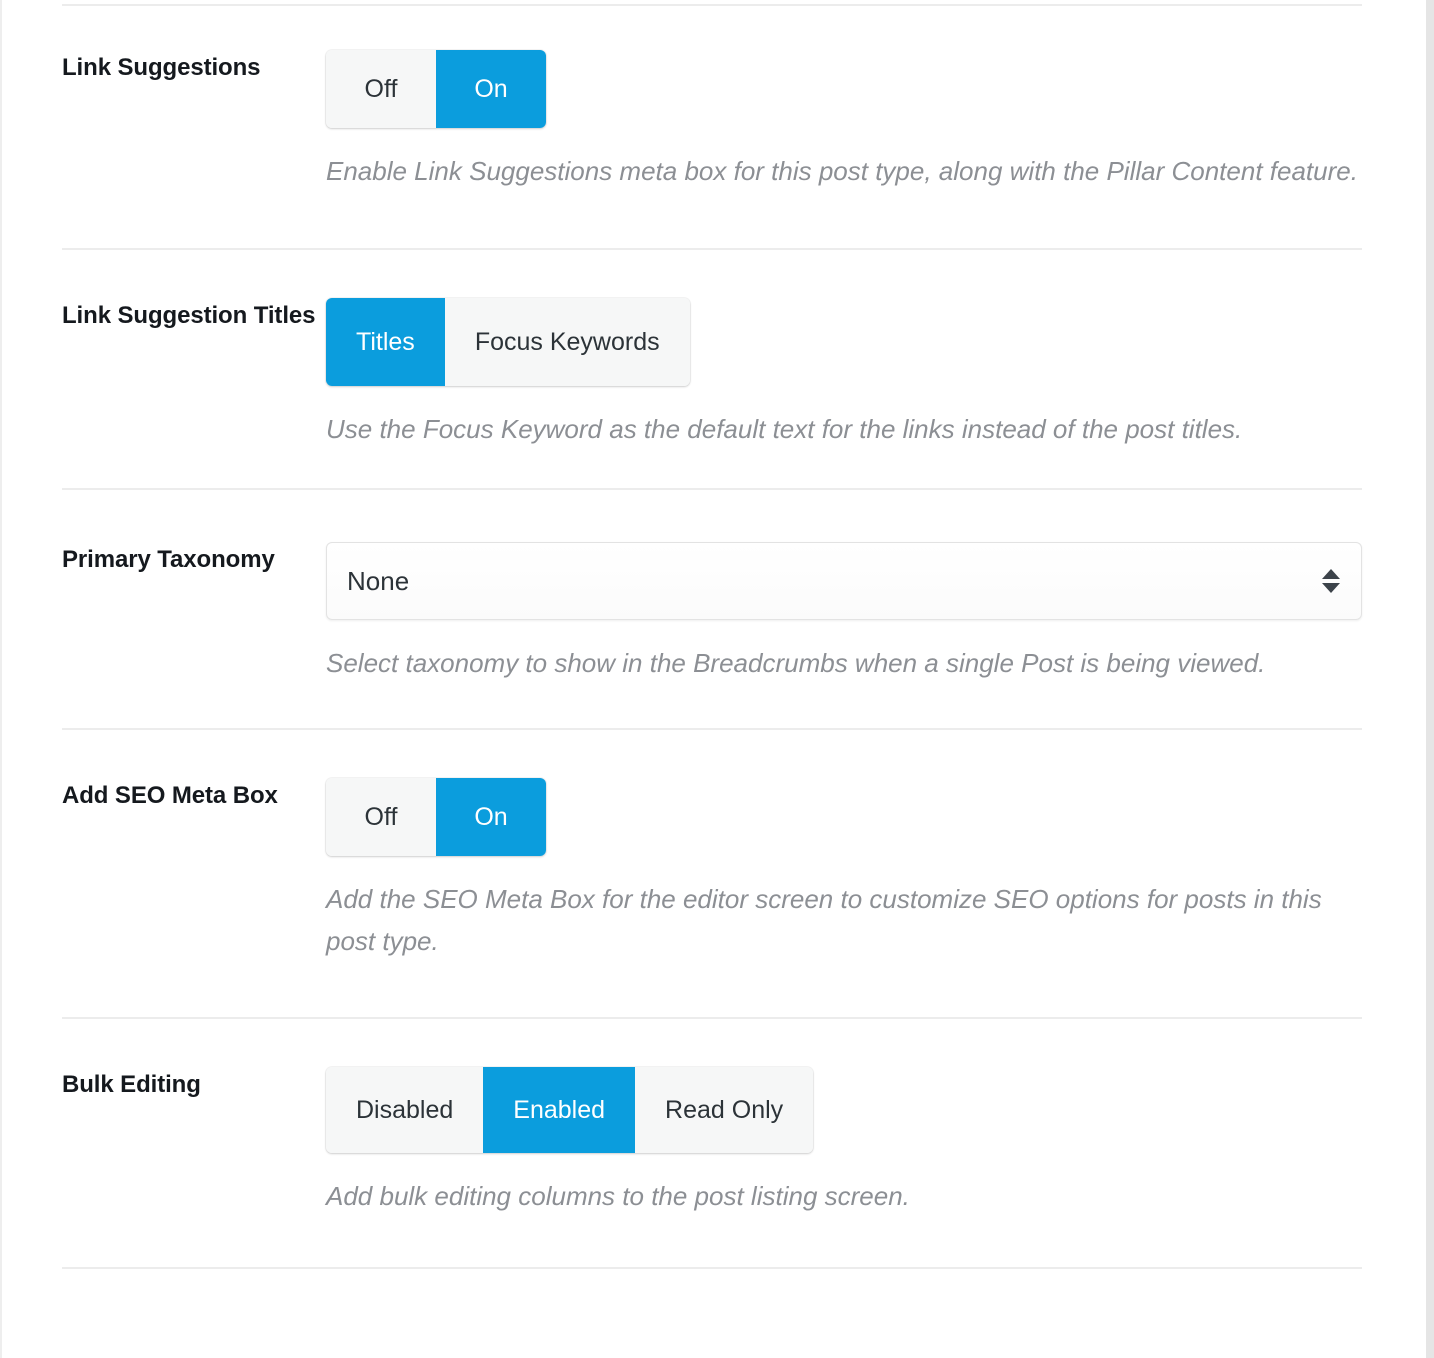 This screenshot has height=1358, width=1434. I want to click on toggle-add-seo-meta-box: Off On, so click(436, 817).